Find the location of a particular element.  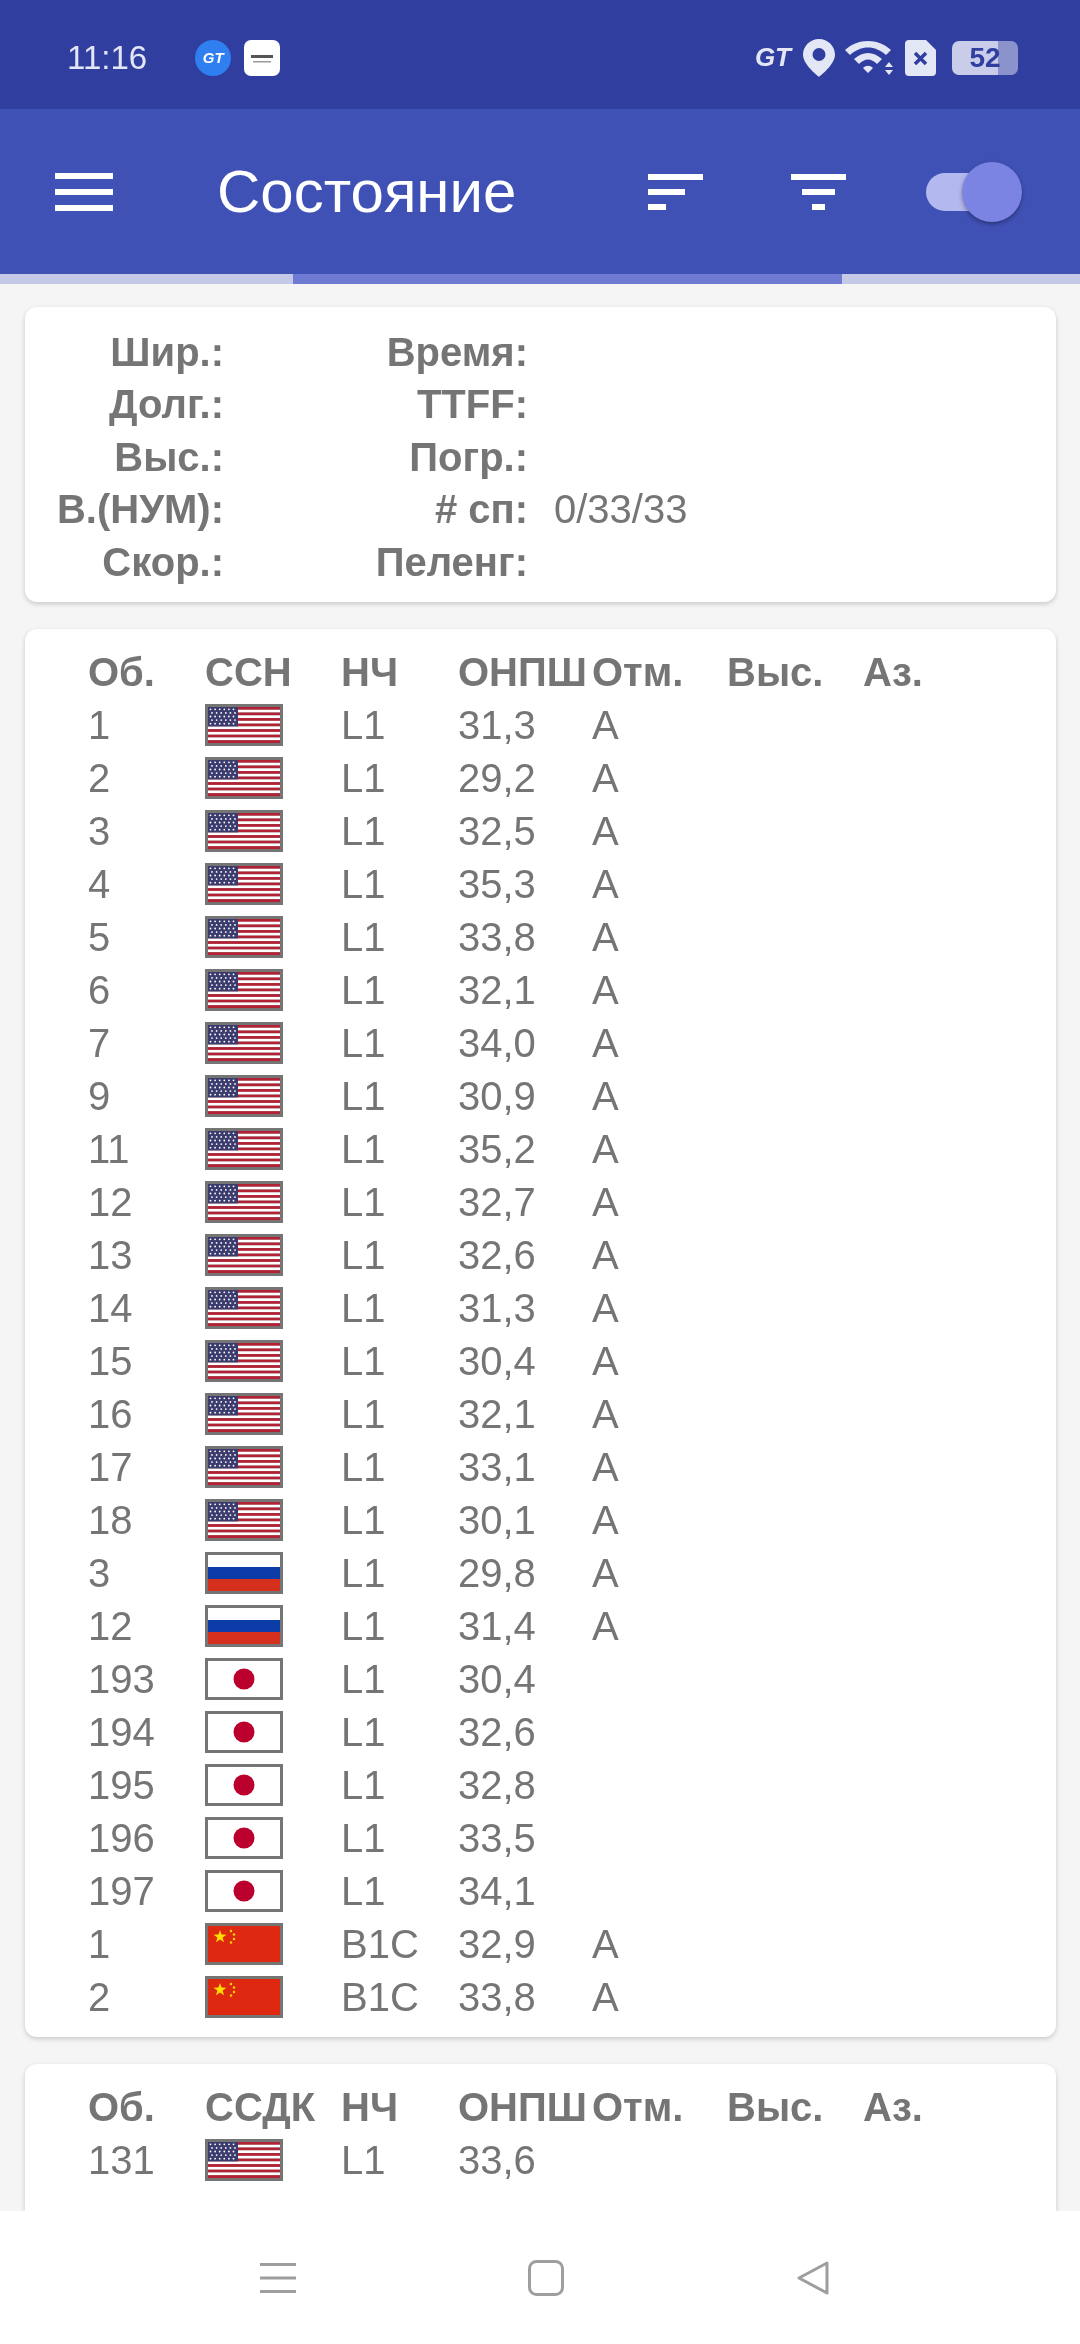

filter-icon is located at coordinates (818, 191).